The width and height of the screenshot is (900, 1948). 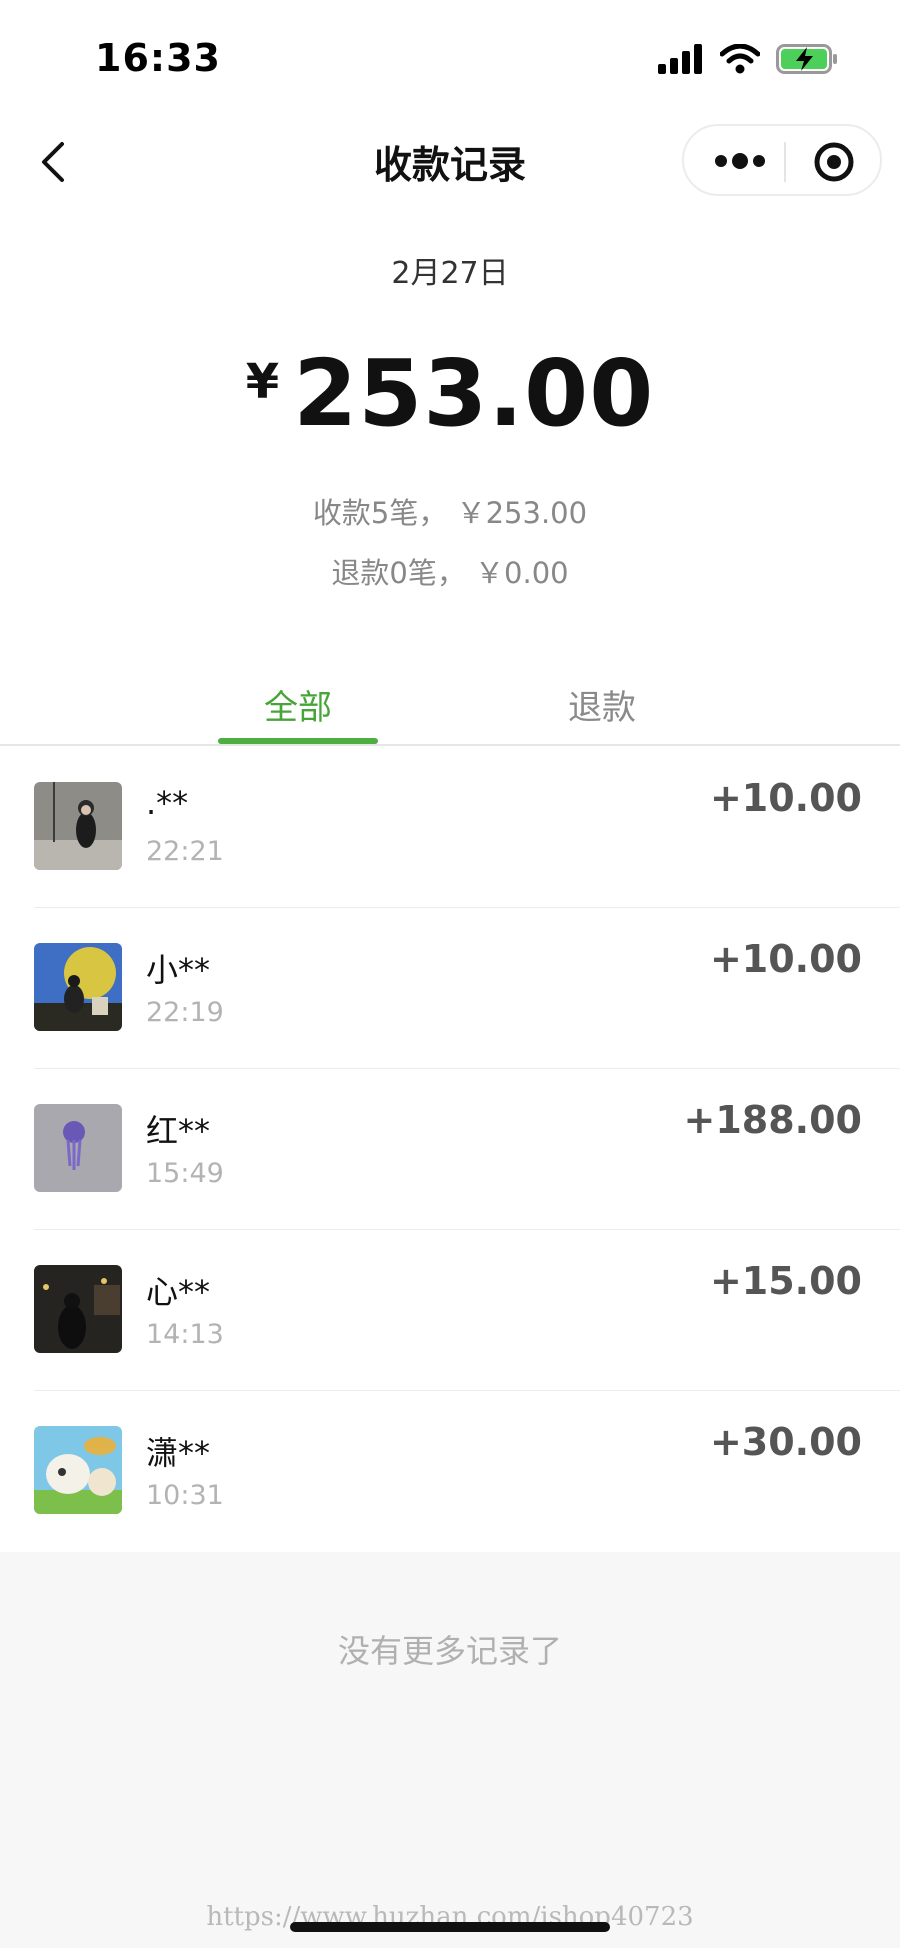 I want to click on more-button, so click(x=742, y=161).